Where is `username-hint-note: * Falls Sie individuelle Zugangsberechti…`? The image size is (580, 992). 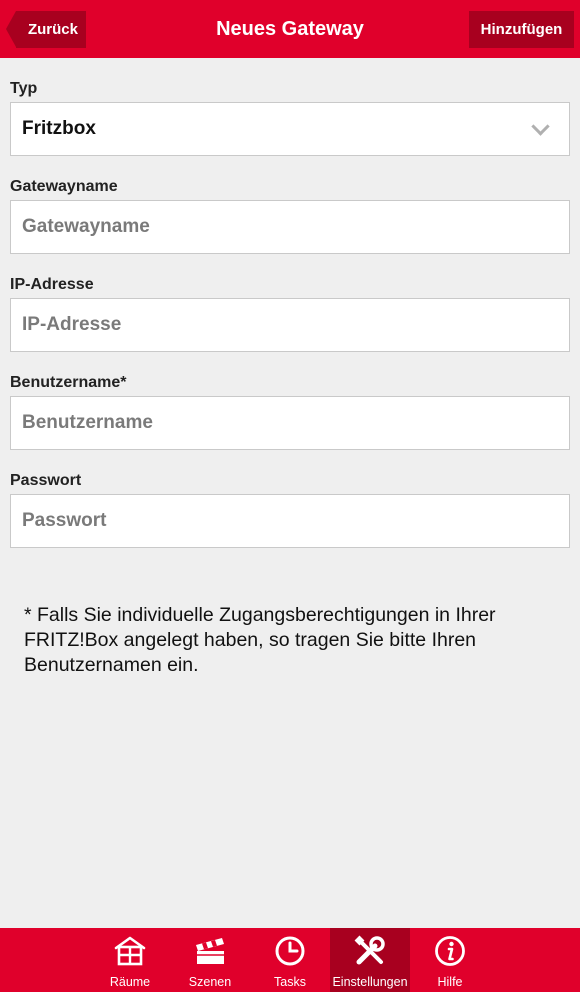
username-hint-note: * Falls Sie individuelle Zugangsberechti… is located at coordinates (260, 640).